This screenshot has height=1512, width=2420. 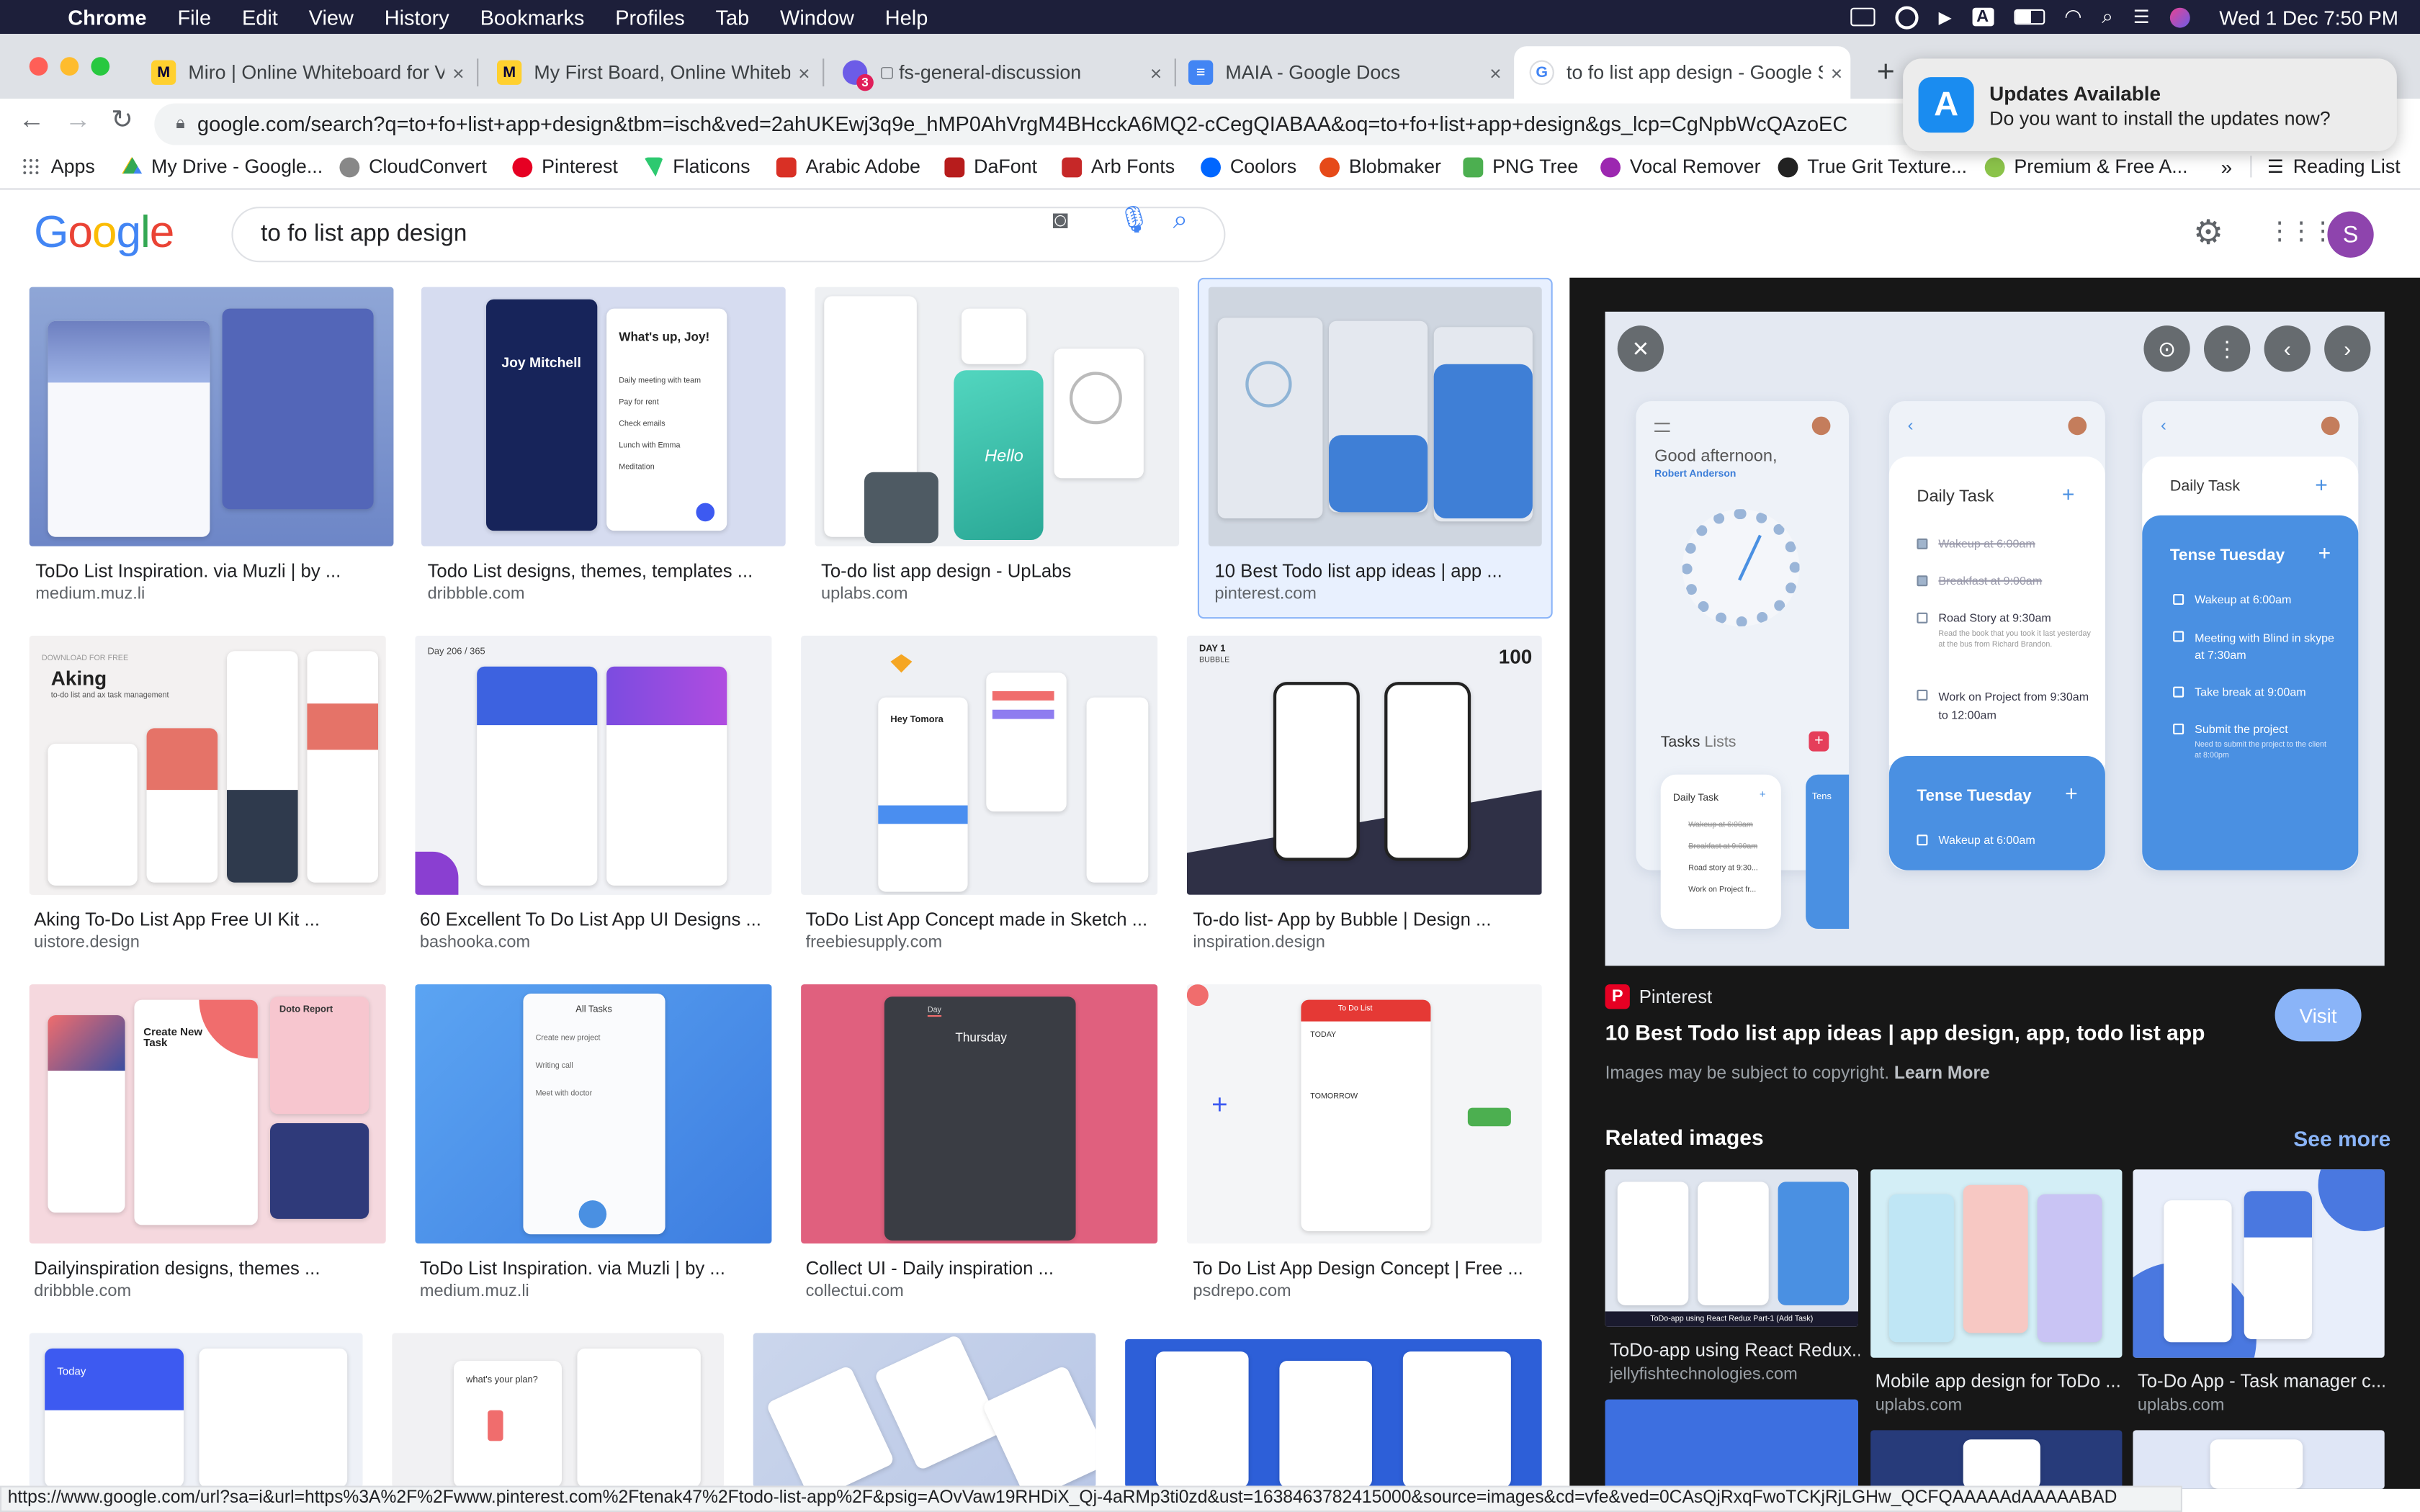 What do you see at coordinates (1259, 942) in the screenshot?
I see `result-source: inspiration.design` at bounding box center [1259, 942].